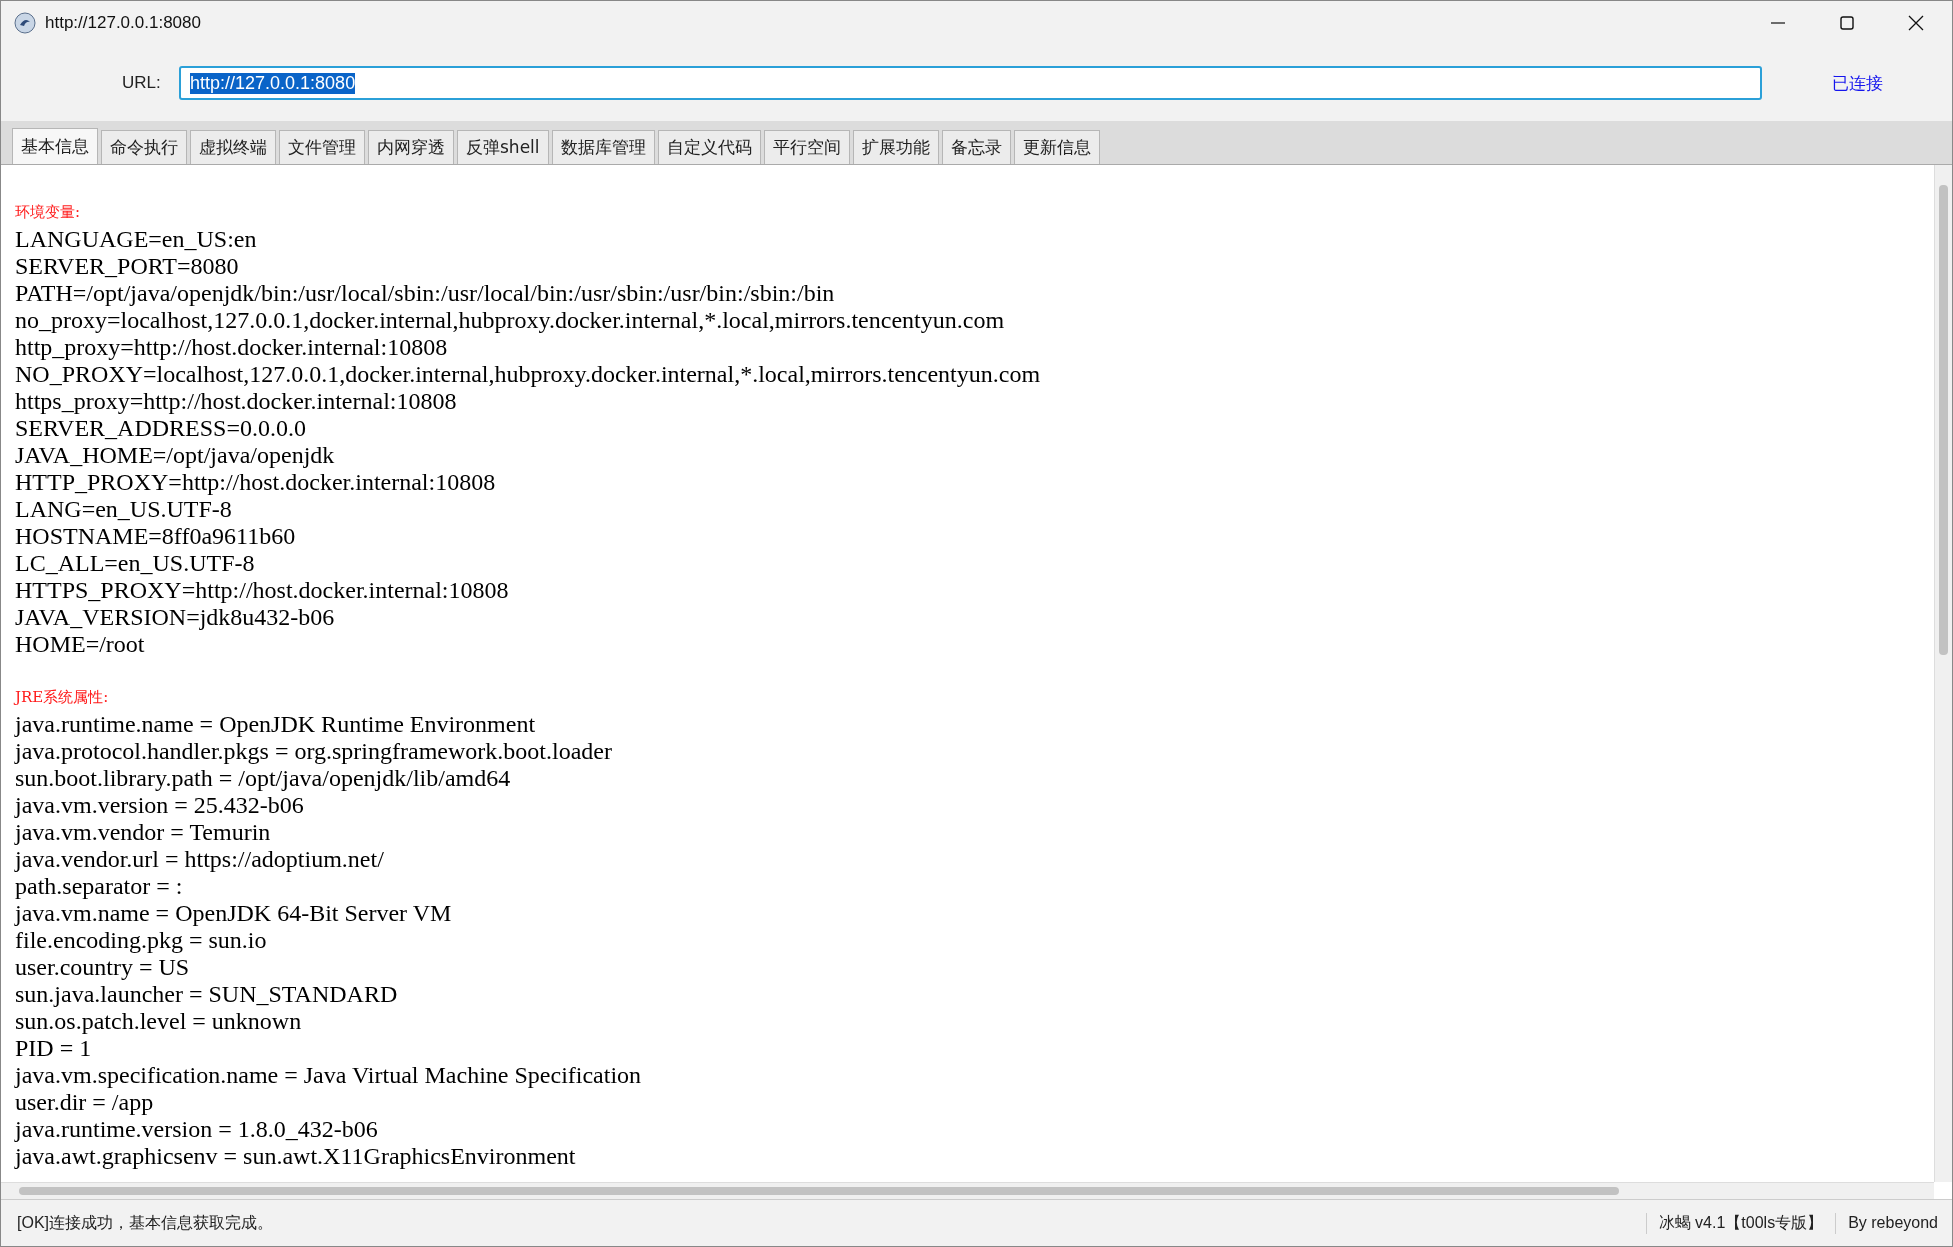 The height and width of the screenshot is (1247, 1953). I want to click on version-label: 冰蝎 v4.1【t00ls专版】, so click(1741, 1223).